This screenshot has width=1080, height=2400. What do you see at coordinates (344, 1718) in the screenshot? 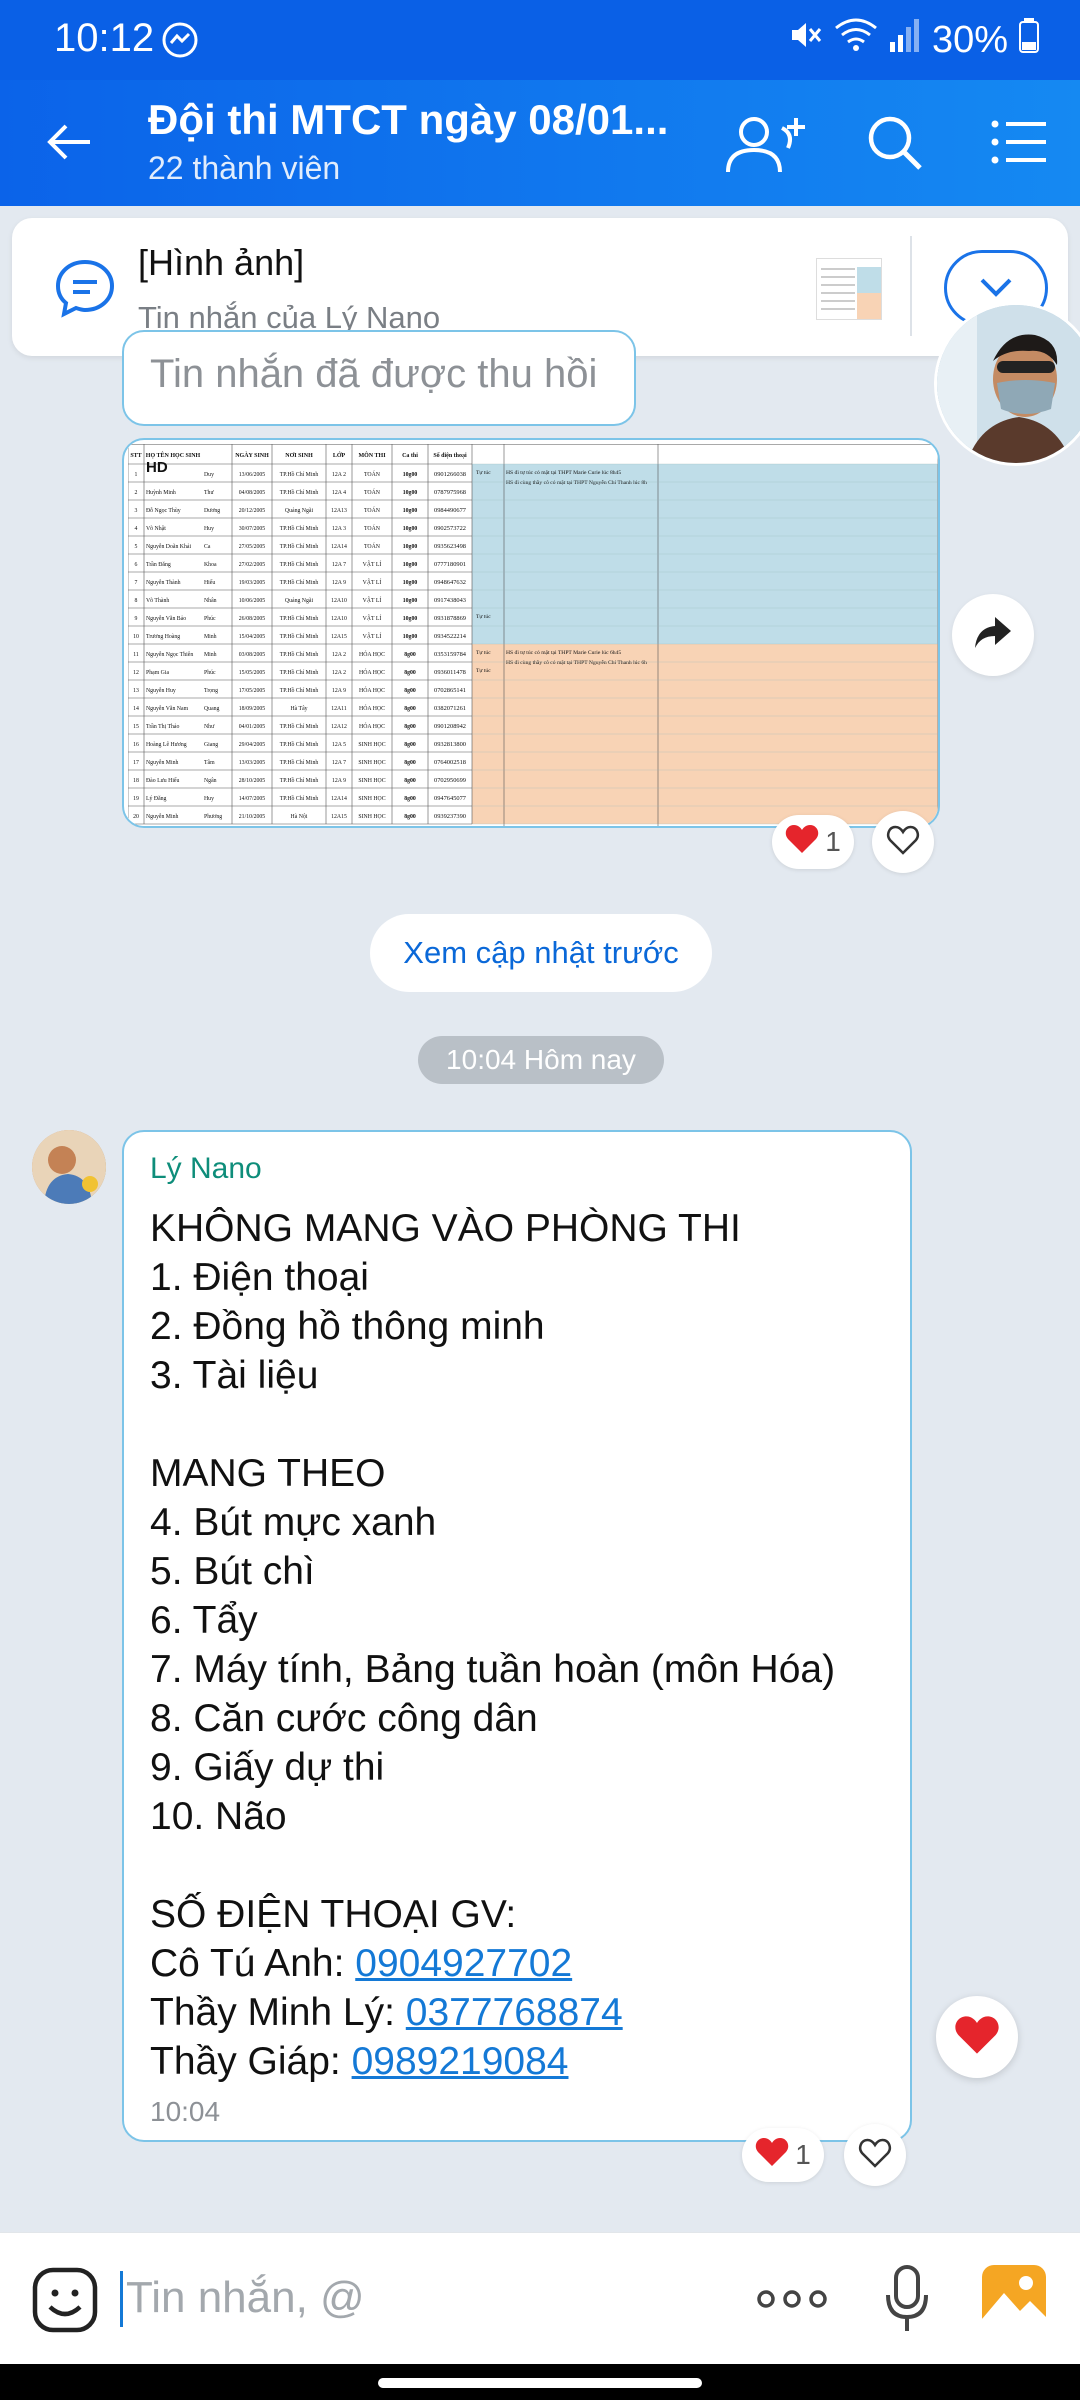
I see `message-line: 8. Căn cước công dân` at bounding box center [344, 1718].